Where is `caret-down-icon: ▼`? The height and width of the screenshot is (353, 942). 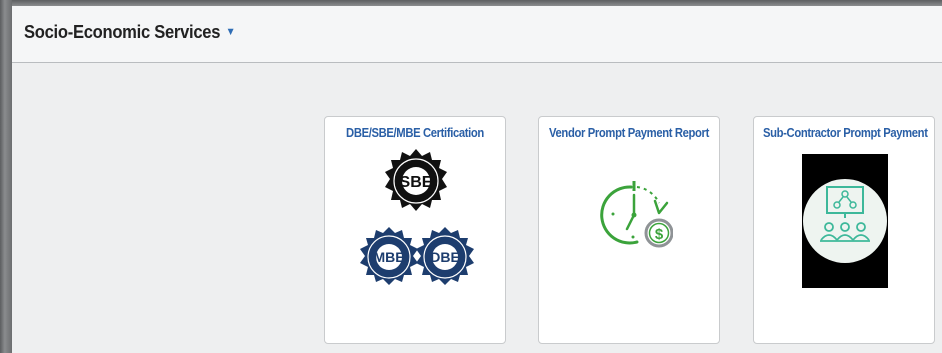 caret-down-icon: ▼ is located at coordinates (230, 32).